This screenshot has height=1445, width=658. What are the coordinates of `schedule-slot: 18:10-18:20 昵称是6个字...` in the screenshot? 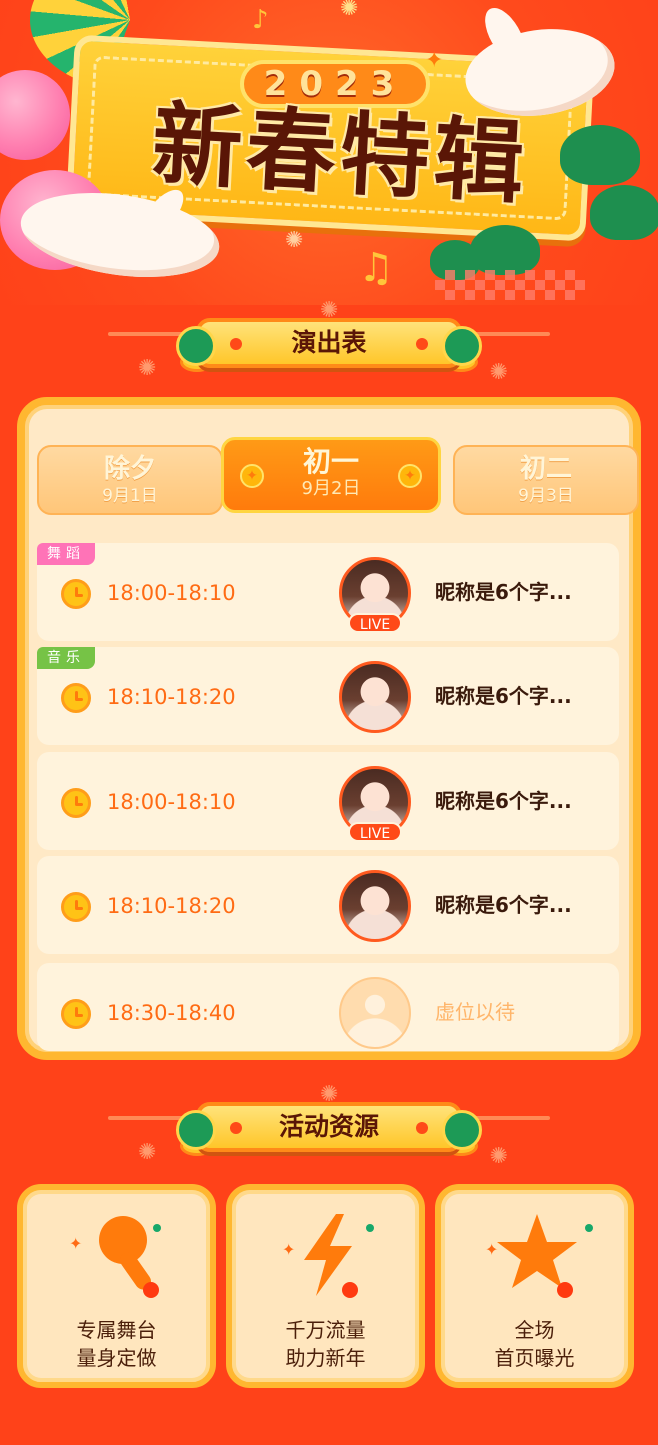 It's located at (328, 905).